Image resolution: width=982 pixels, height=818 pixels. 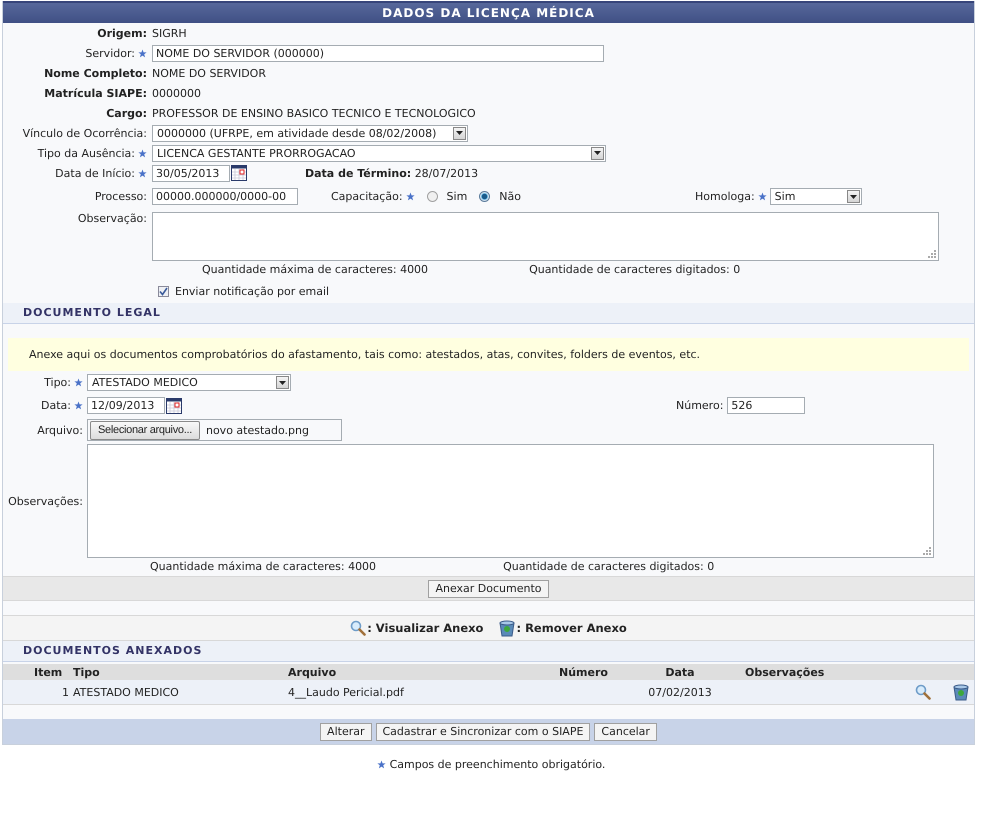 What do you see at coordinates (45, 501) in the screenshot?
I see `field-label: Observações:` at bounding box center [45, 501].